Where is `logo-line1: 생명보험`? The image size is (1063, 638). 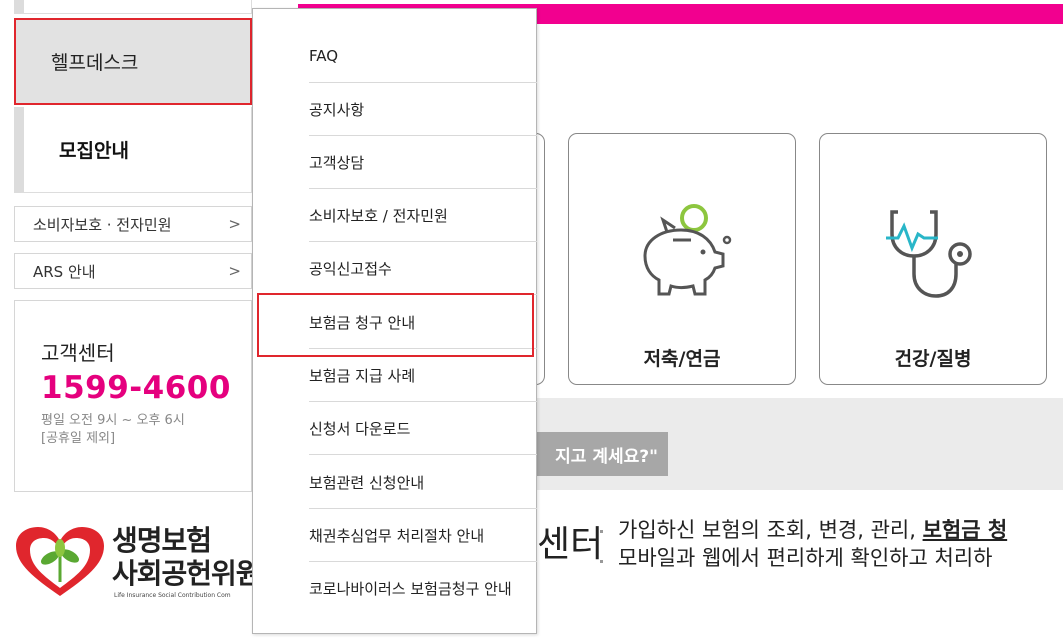 logo-line1: 생명보험 is located at coordinates (162, 540).